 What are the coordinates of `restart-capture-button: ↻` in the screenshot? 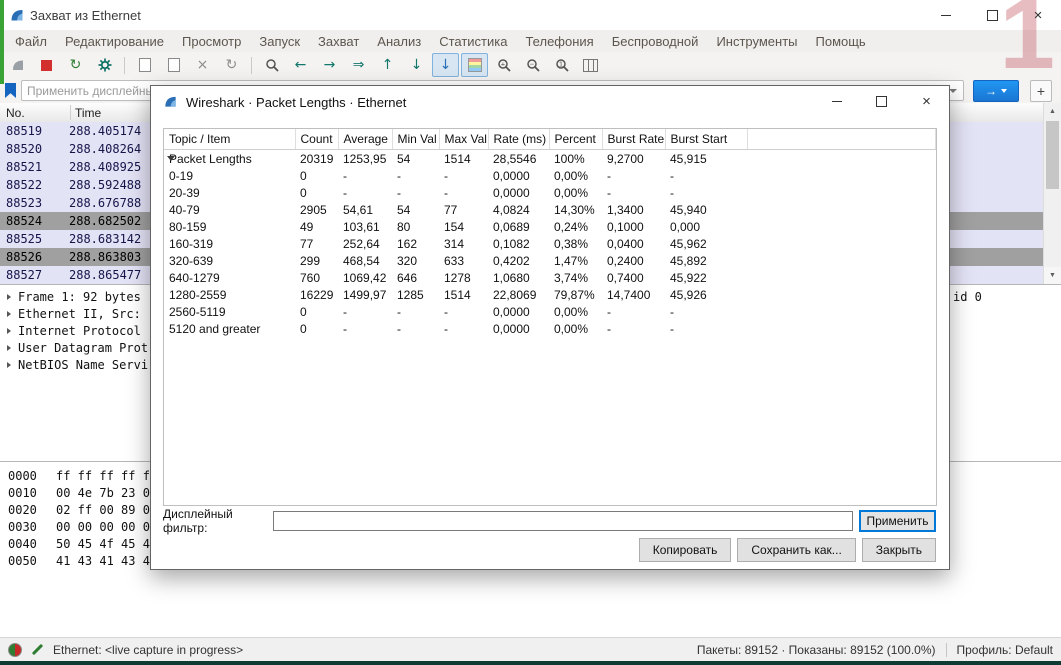 It's located at (75, 65).